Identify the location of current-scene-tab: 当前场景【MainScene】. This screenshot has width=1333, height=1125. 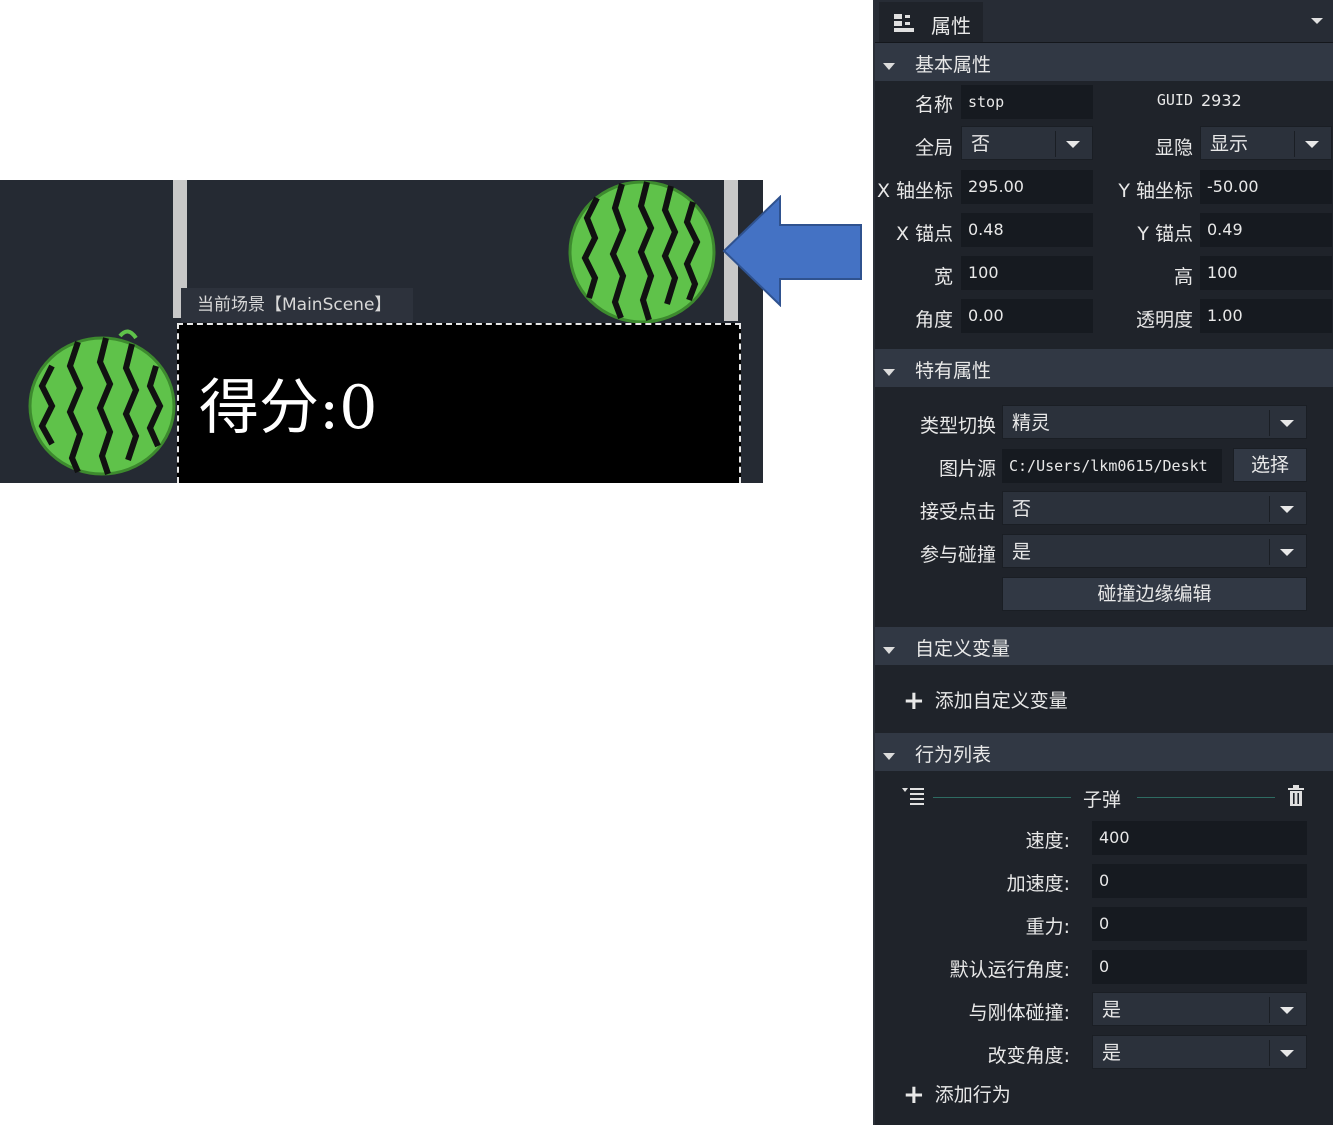
(297, 305).